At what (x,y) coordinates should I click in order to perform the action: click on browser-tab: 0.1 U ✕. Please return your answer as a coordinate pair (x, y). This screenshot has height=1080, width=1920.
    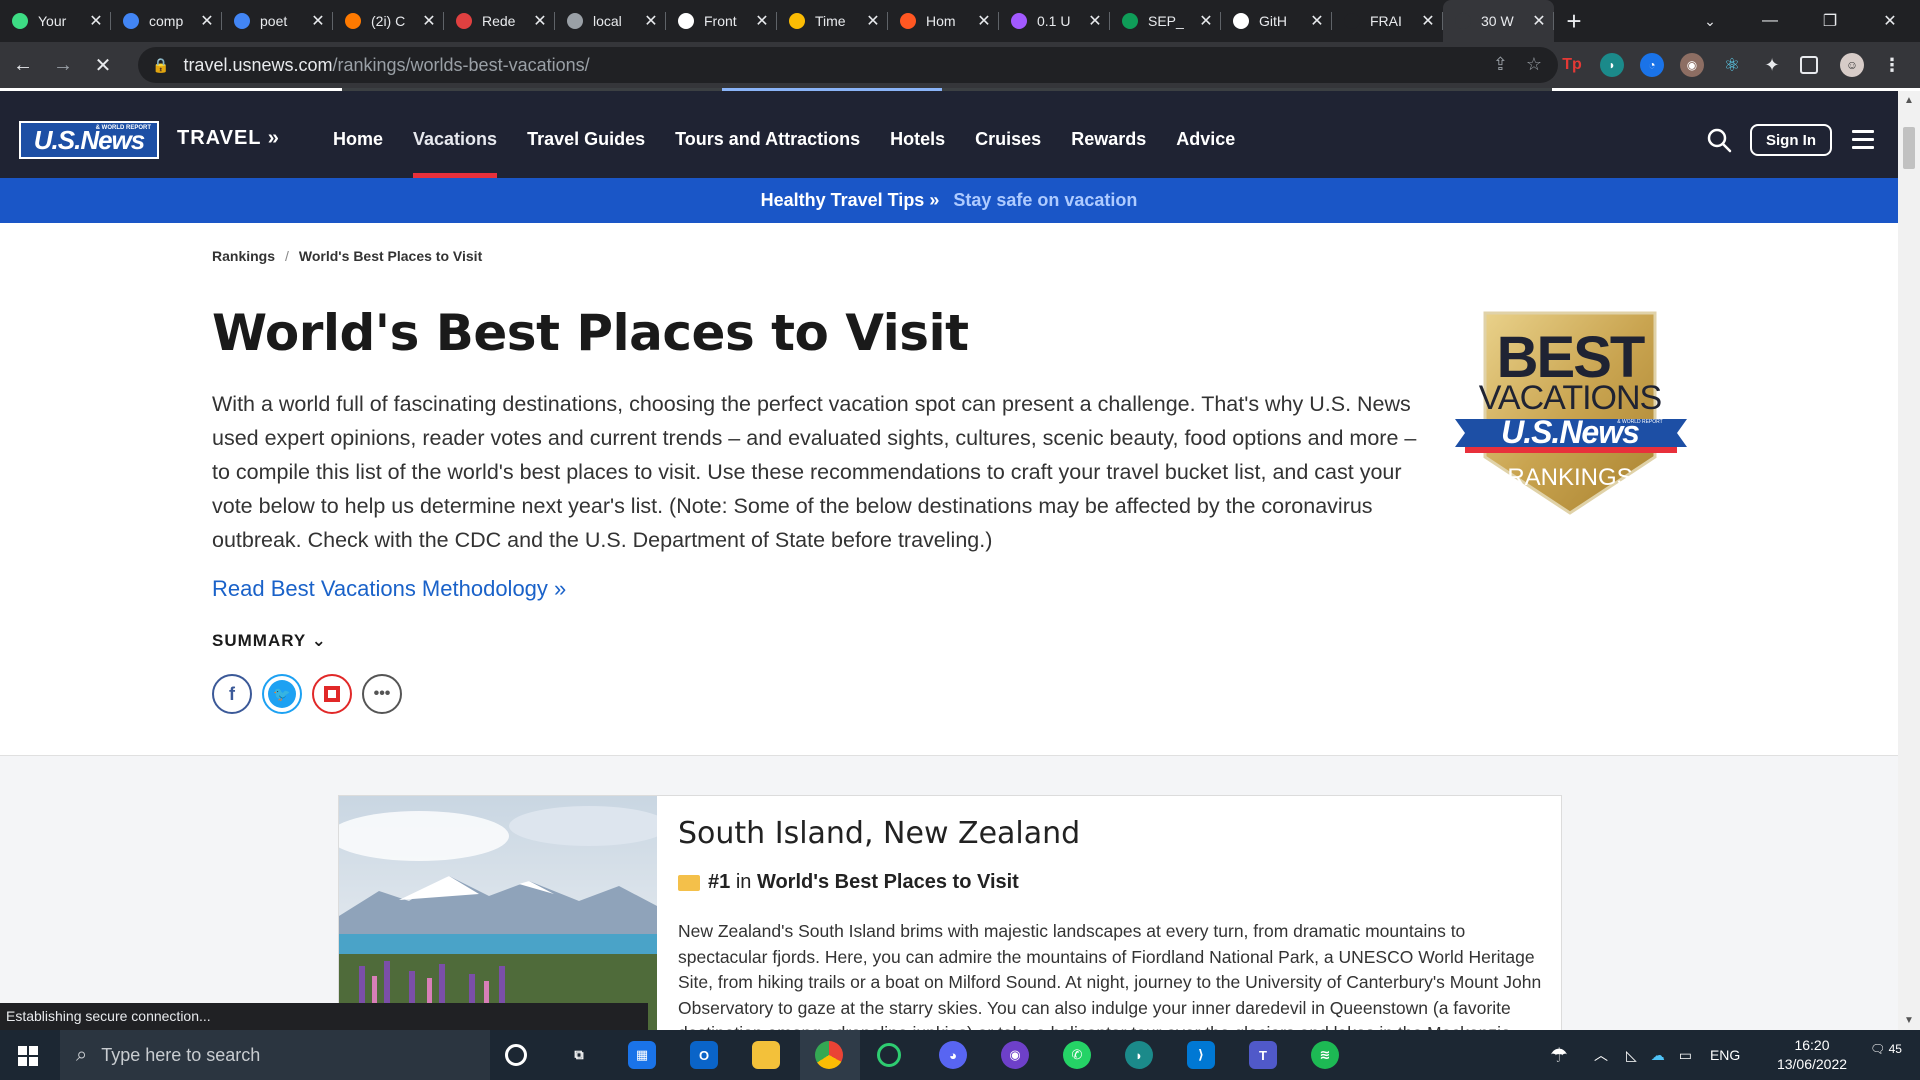
    Looking at the image, I should click on (1054, 21).